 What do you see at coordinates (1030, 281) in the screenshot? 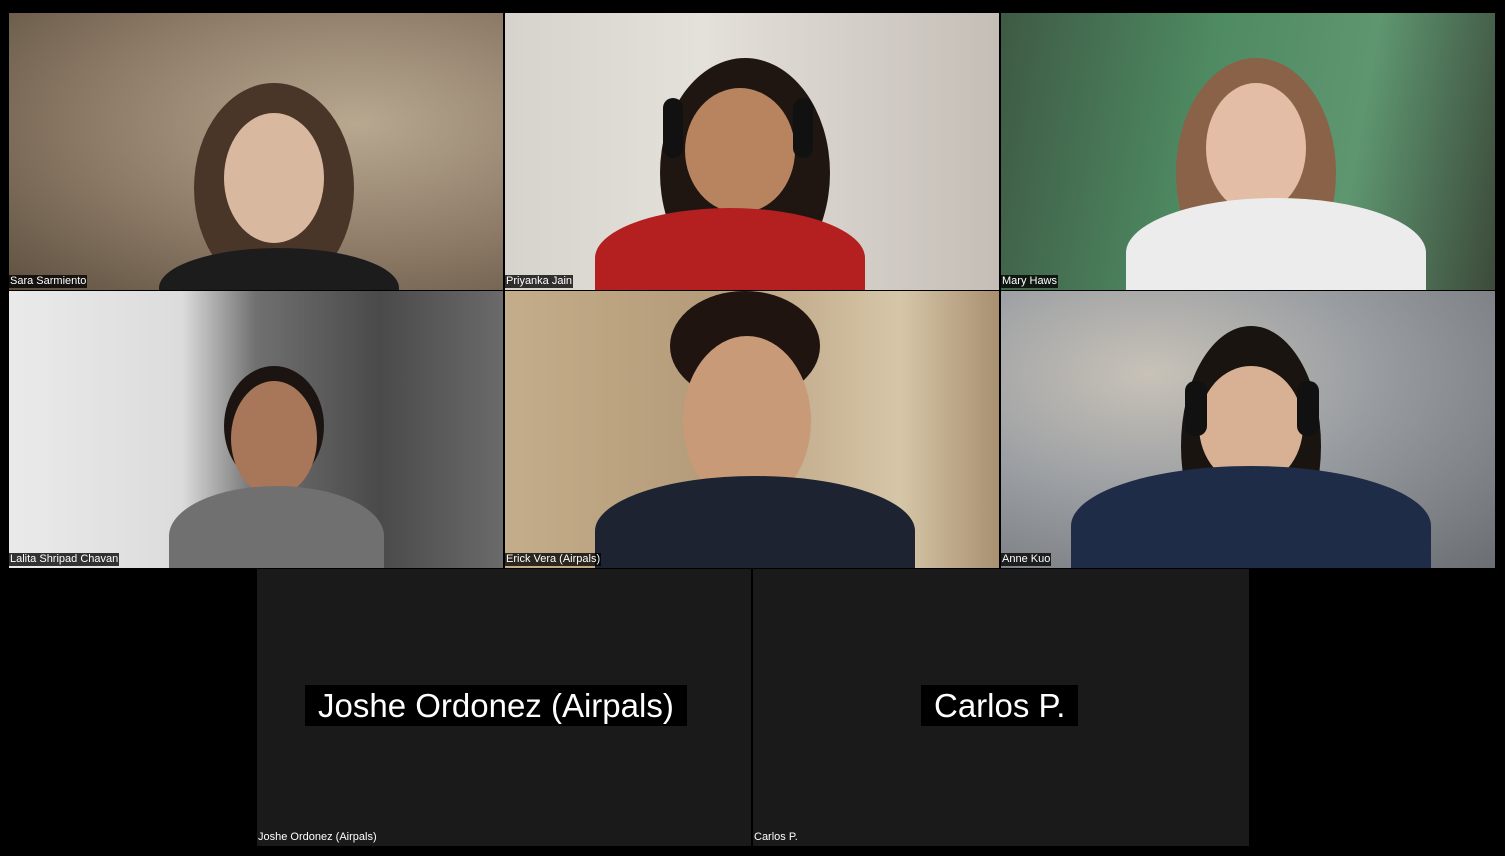
I see `participant-name-label: Mary Haws` at bounding box center [1030, 281].